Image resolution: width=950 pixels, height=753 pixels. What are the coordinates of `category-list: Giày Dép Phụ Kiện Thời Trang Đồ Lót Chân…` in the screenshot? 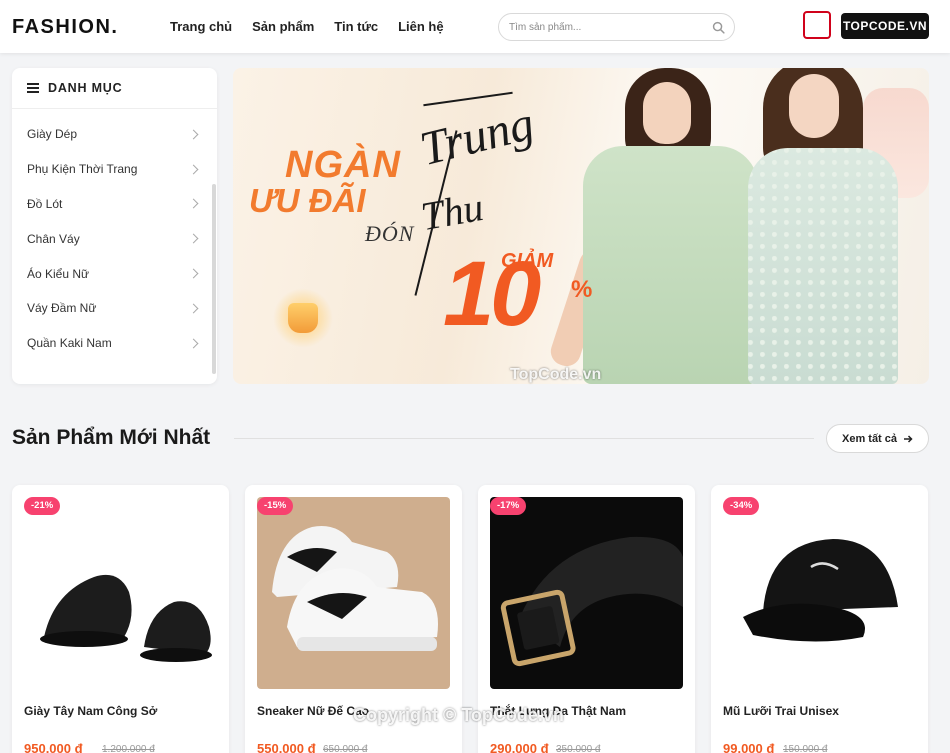 It's located at (114, 235).